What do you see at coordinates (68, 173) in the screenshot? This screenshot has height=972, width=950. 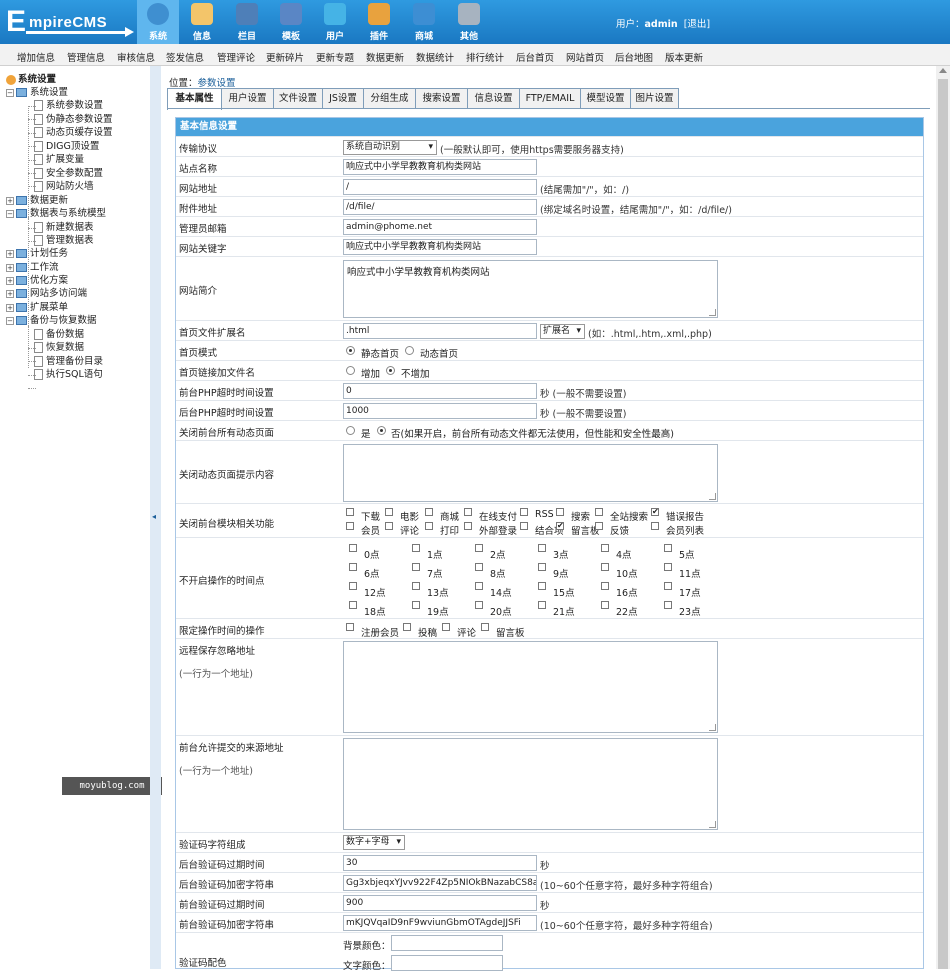 I see `tree-item: 安全参数配置` at bounding box center [68, 173].